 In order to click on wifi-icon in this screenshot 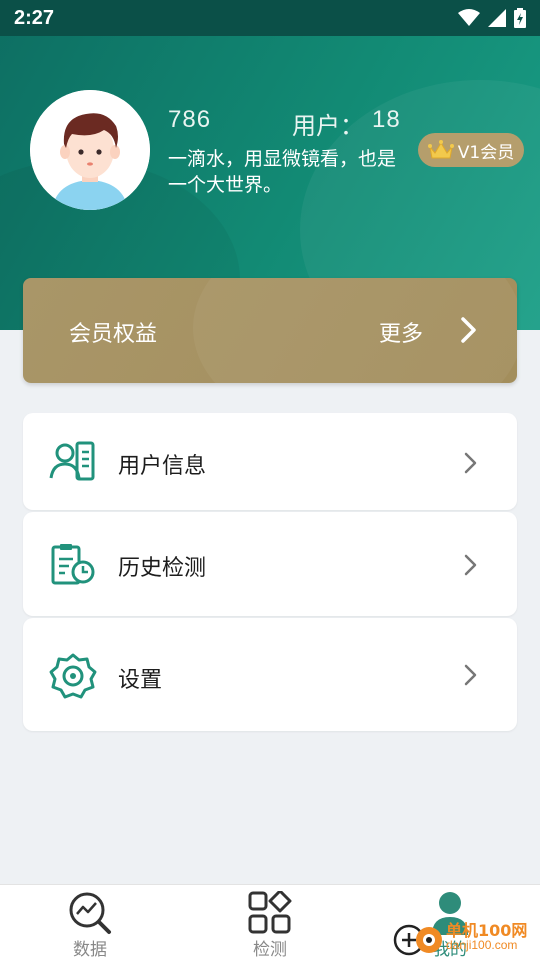, I will do `click(469, 17)`.